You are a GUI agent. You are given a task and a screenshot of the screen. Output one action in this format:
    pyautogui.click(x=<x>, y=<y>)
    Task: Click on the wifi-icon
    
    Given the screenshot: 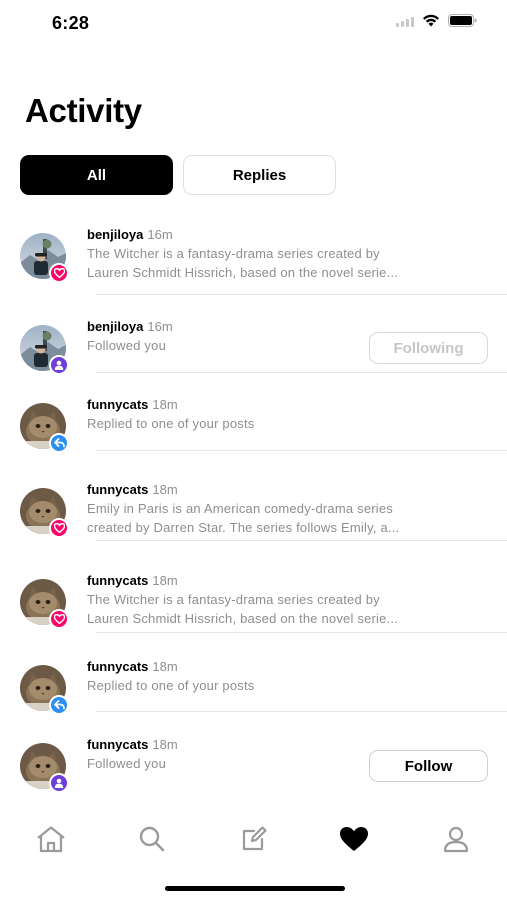 What is the action you would take?
    pyautogui.click(x=431, y=20)
    